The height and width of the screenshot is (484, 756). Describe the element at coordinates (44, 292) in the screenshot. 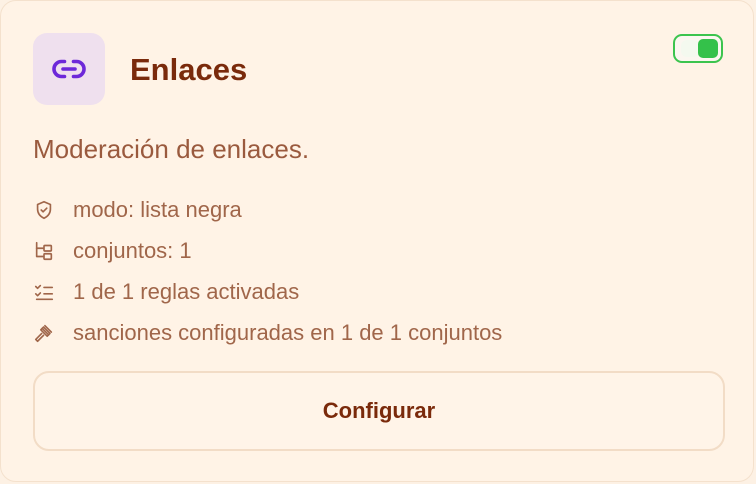

I see `list-checks-icon` at that location.